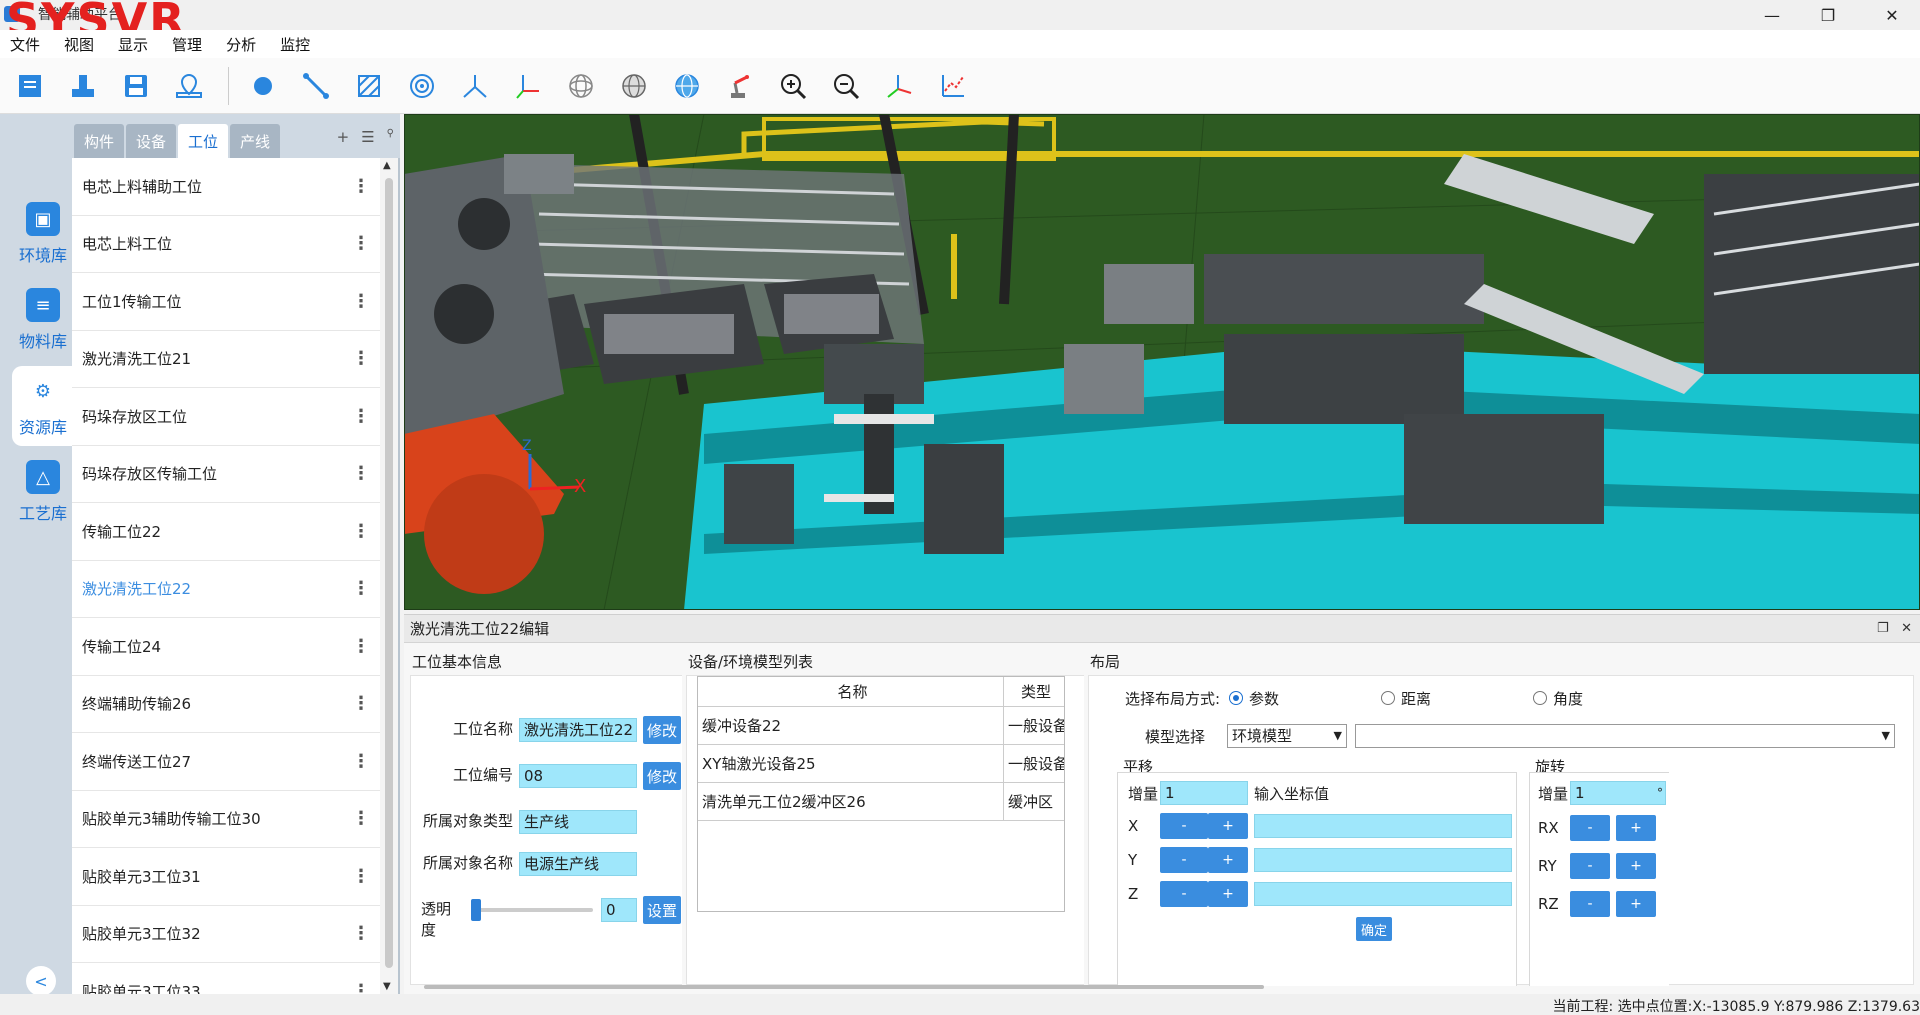  I want to click on translate-step-field: 1, so click(1204, 793).